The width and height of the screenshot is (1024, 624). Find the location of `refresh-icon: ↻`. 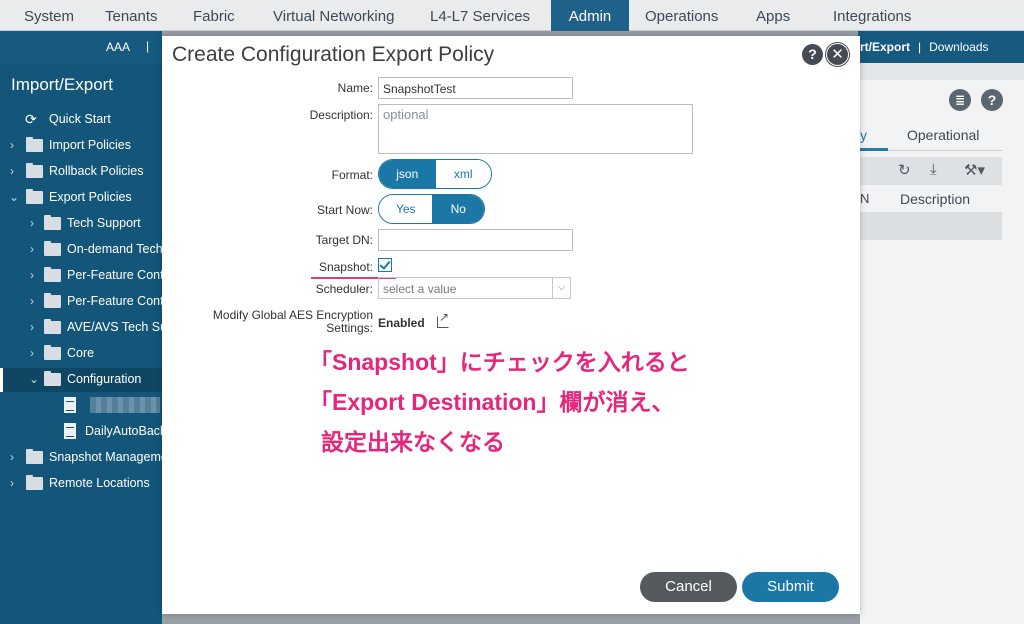

refresh-icon: ↻ is located at coordinates (904, 170).